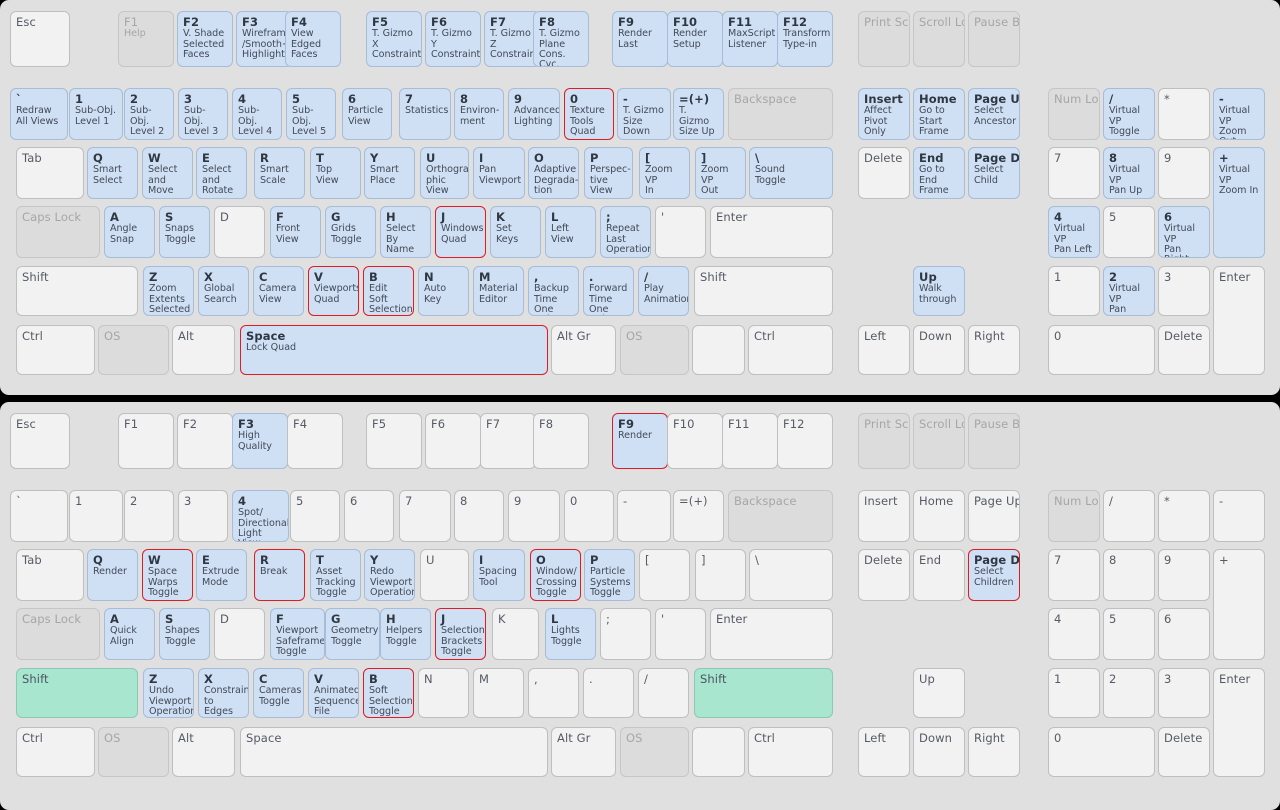 The width and height of the screenshot is (1280, 810). I want to click on key-7: 7, so click(1074, 173).